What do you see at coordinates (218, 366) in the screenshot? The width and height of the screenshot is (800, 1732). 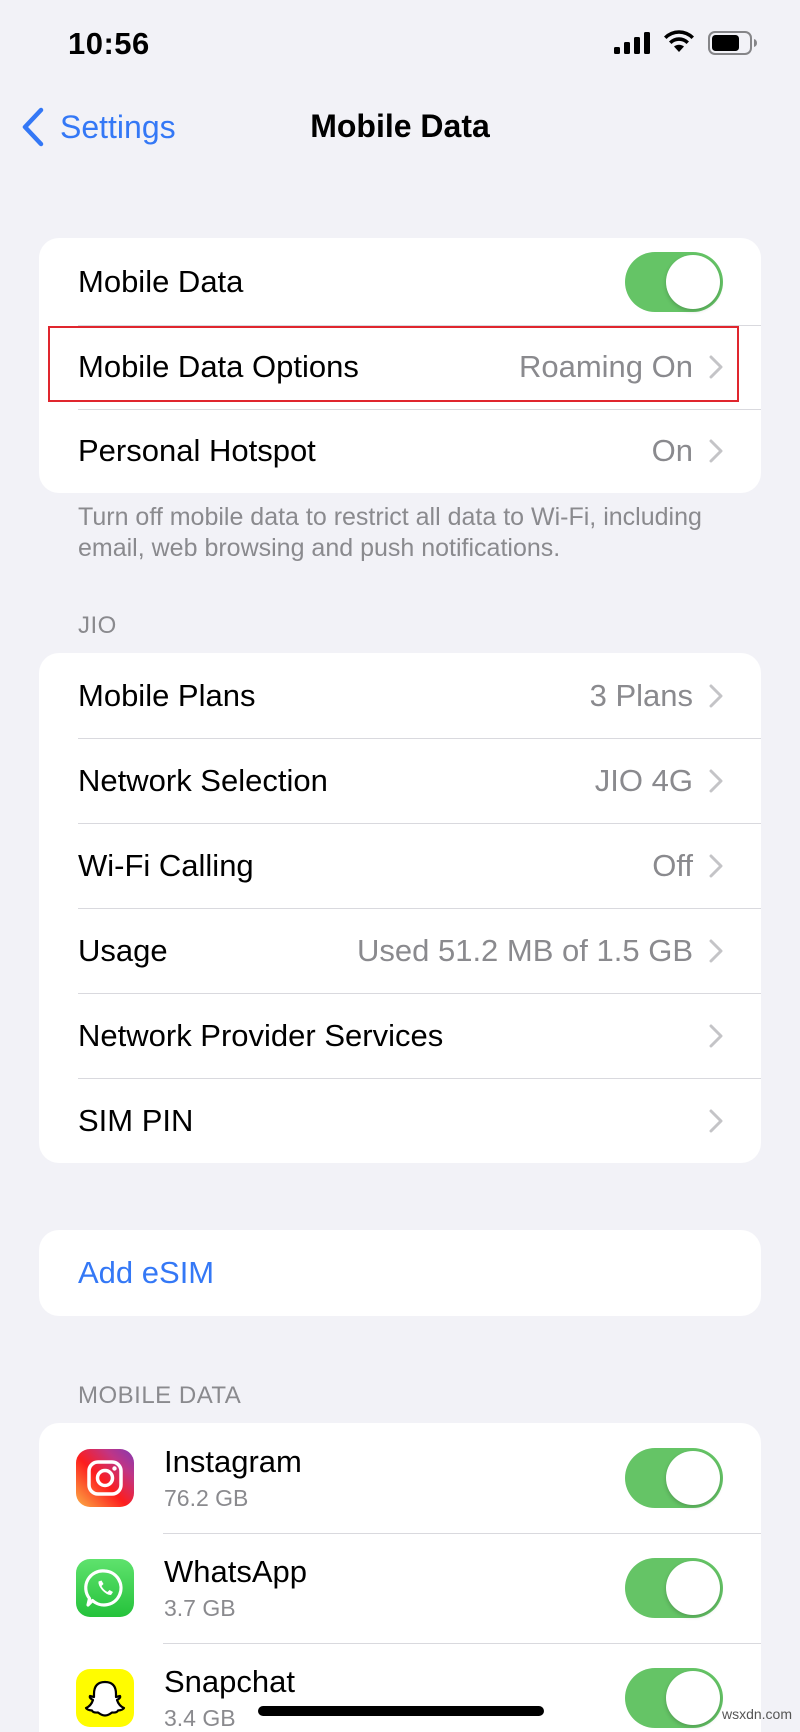 I see `mobile-data-options-label: Mobile Data Options` at bounding box center [218, 366].